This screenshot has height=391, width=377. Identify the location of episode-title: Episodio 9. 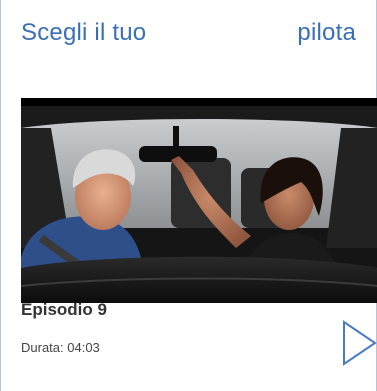
(64, 309).